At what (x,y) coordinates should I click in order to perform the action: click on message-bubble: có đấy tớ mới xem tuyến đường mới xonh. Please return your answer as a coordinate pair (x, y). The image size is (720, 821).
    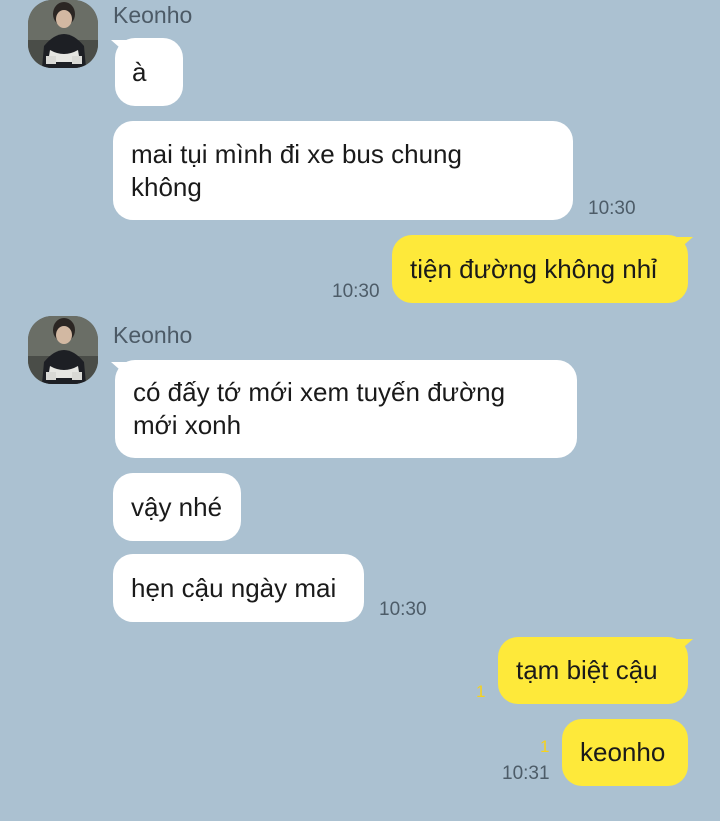
    Looking at the image, I should click on (346, 409).